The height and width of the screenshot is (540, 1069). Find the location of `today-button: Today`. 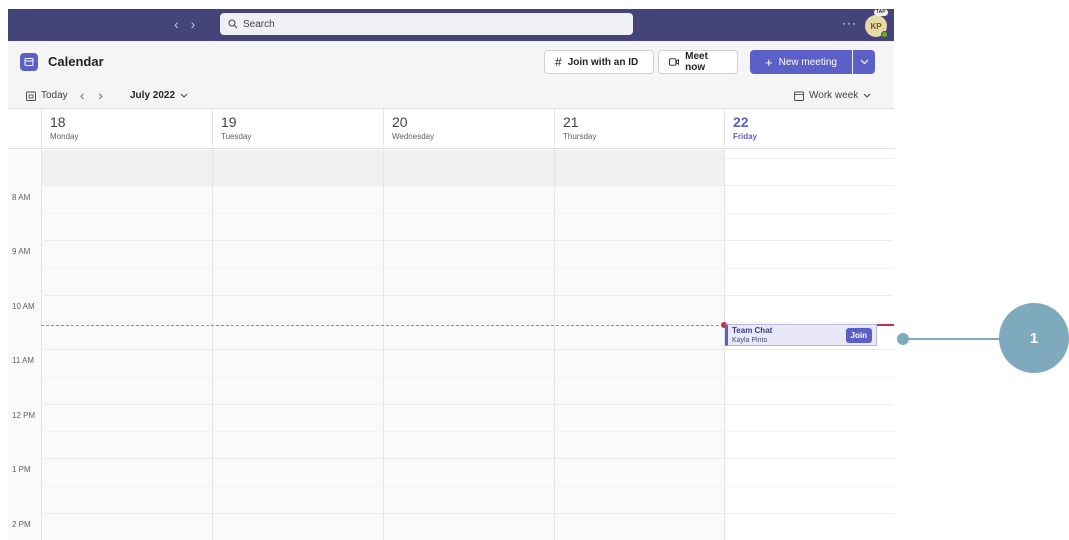

today-button: Today is located at coordinates (47, 95).